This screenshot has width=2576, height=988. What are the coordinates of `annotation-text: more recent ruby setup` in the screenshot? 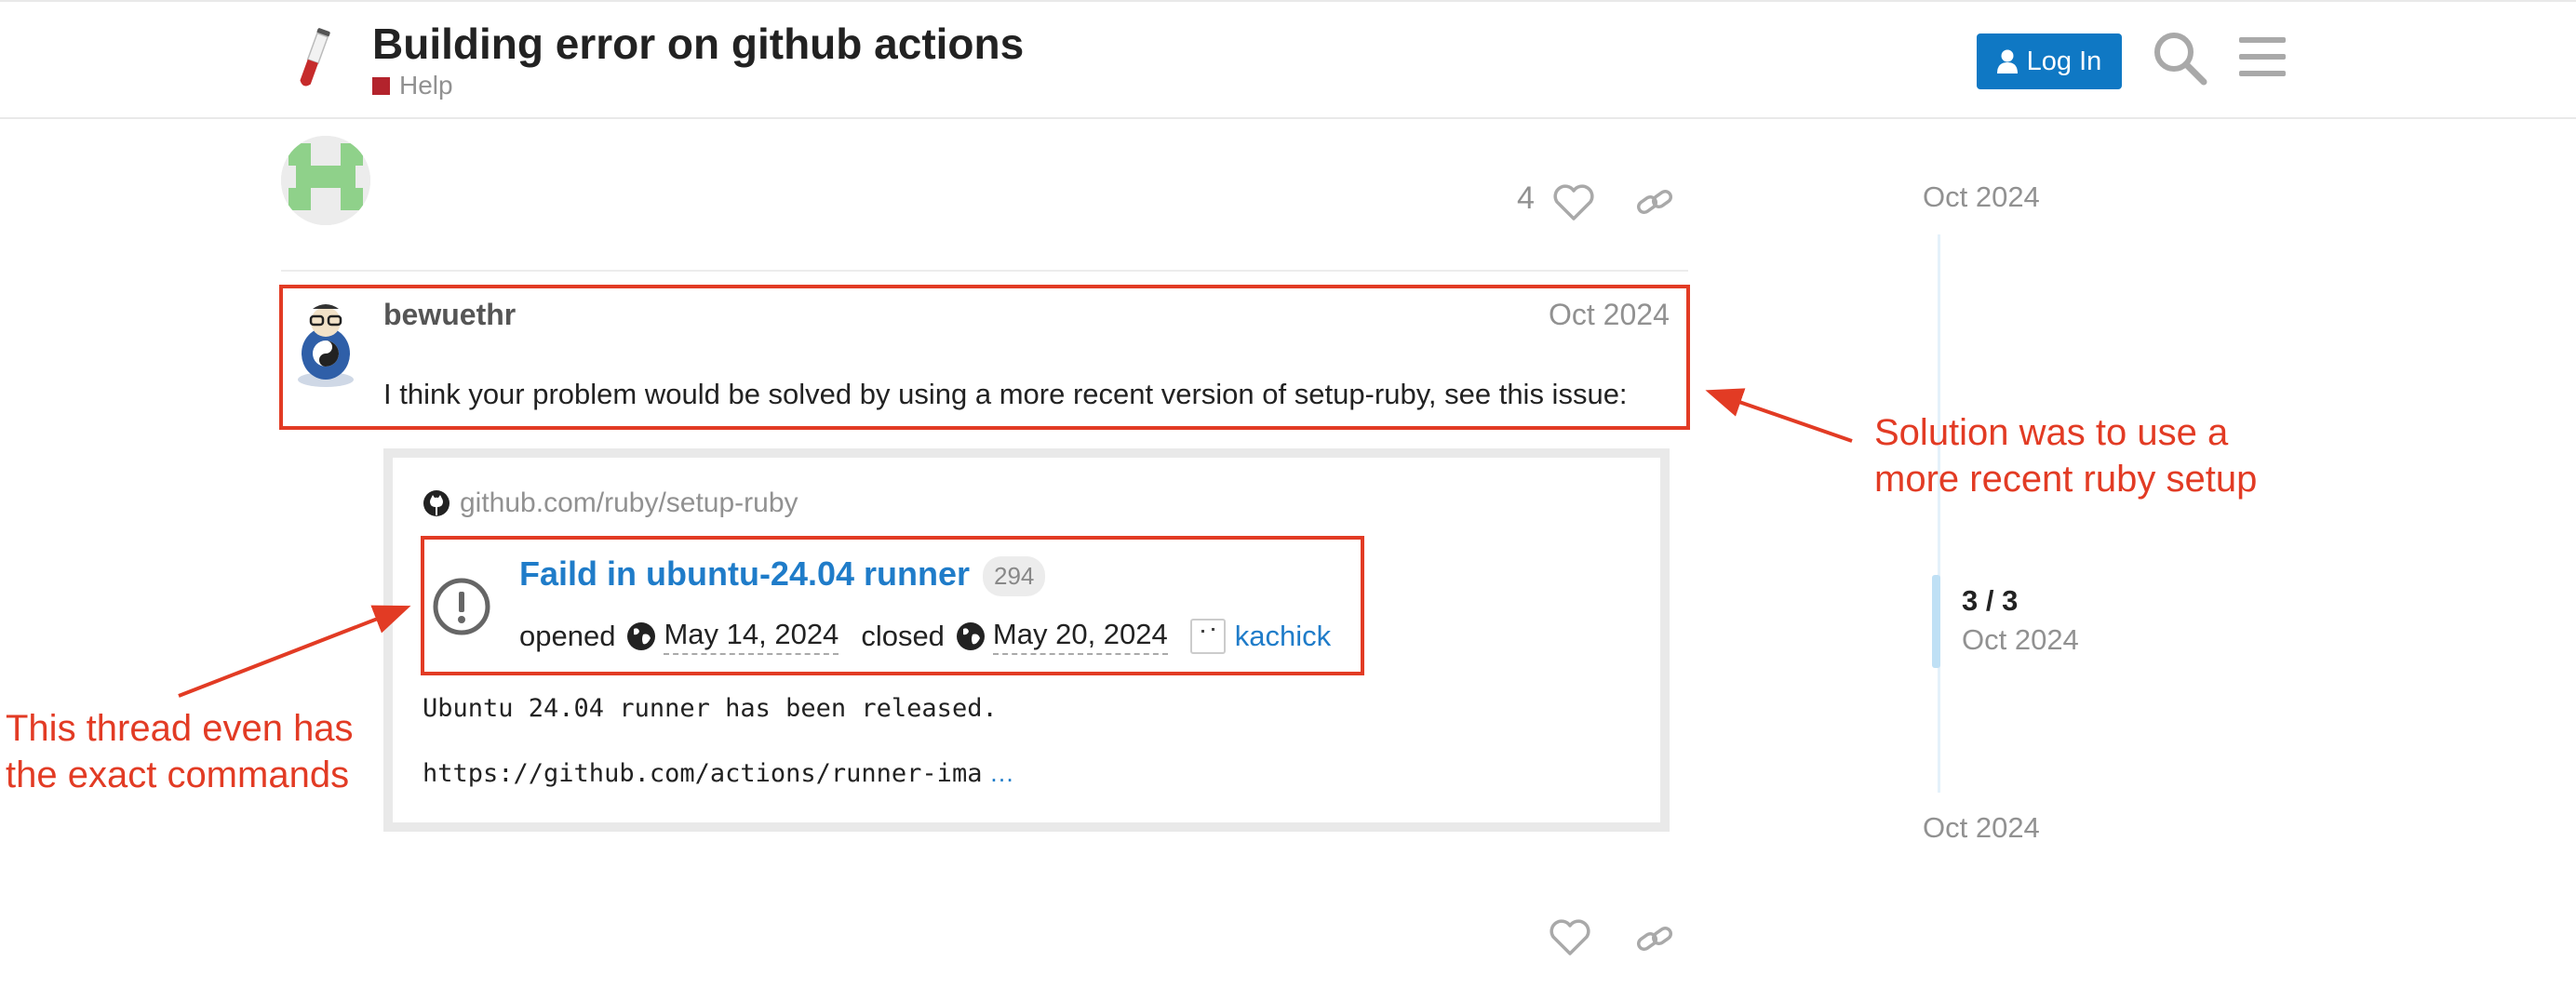 It's located at (2066, 479).